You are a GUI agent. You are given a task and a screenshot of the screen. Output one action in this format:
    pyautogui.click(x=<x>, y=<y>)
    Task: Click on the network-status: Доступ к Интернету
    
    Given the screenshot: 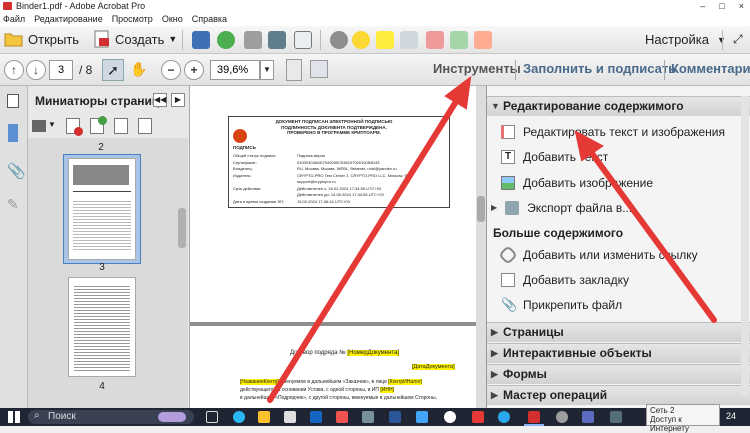 What is the action you would take?
    pyautogui.click(x=669, y=424)
    